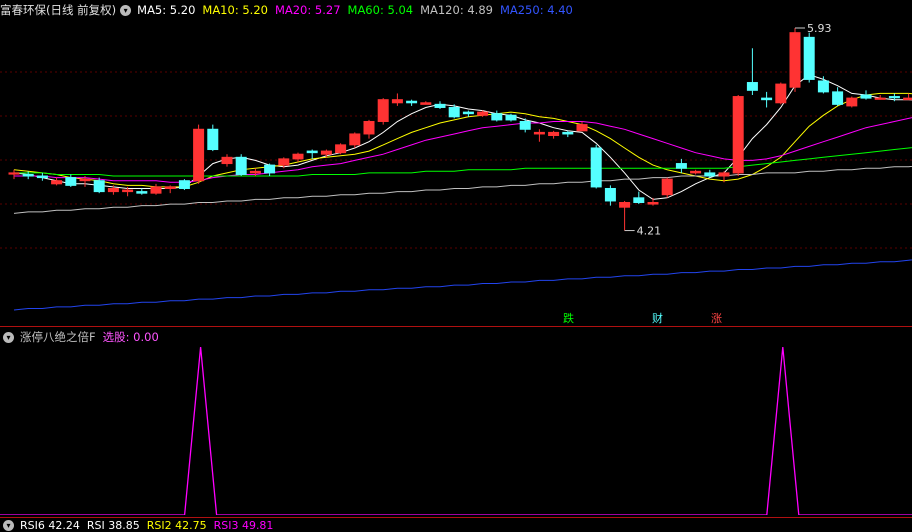  What do you see at coordinates (819, 28) in the screenshot?
I see `high-price-label: 5.93` at bounding box center [819, 28].